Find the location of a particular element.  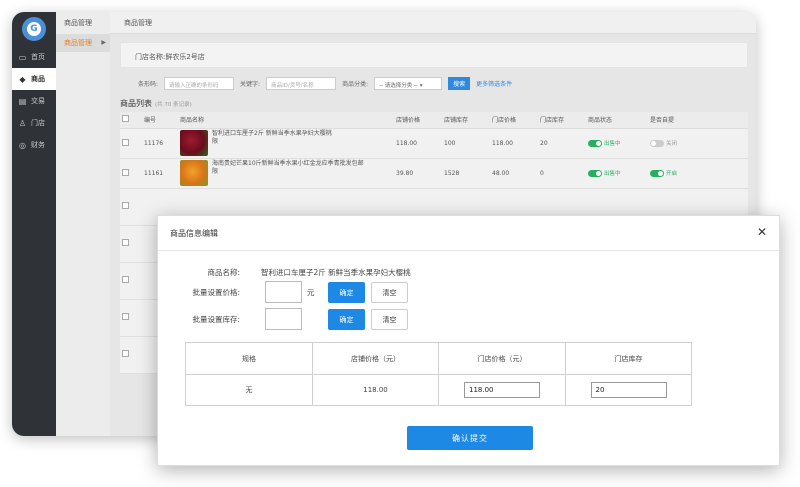

spec-value: 无 is located at coordinates (249, 390).